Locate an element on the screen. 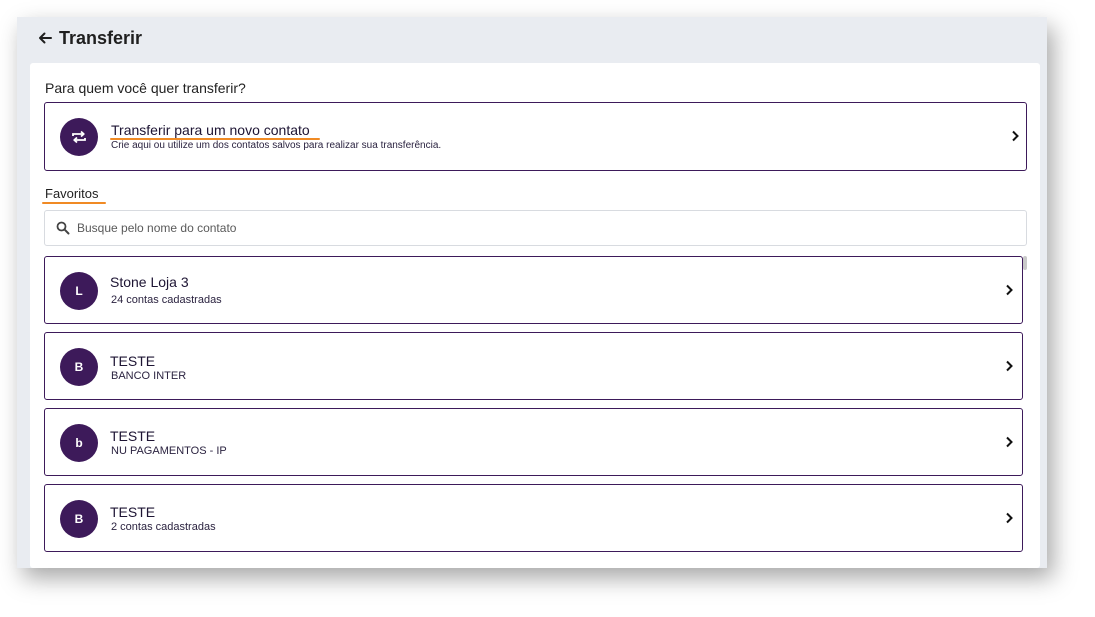 The image size is (1095, 617). contact-item: B TESTE 2 contas cadastradas is located at coordinates (533, 518).